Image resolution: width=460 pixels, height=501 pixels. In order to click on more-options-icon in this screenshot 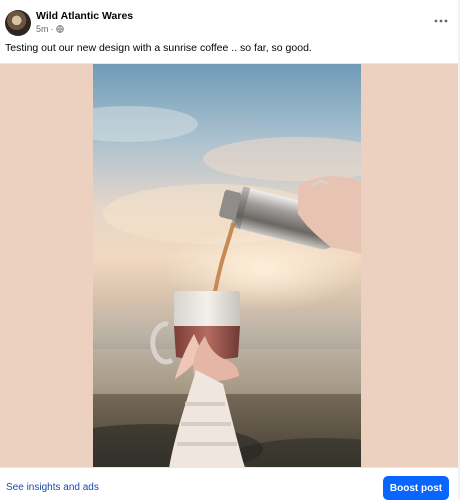, I will do `click(441, 21)`.